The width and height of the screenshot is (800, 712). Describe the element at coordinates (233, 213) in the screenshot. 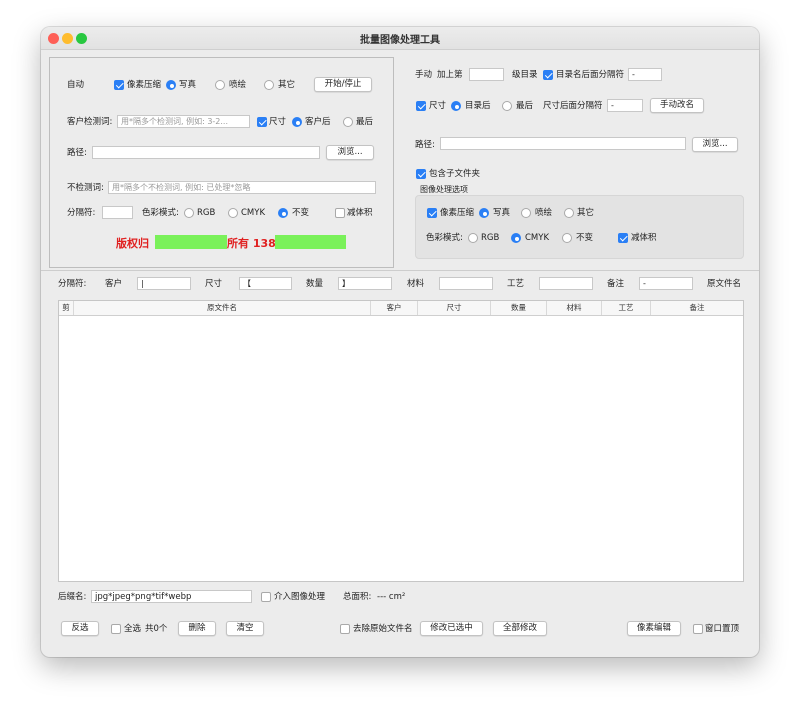

I see `auto-cmyk-radio` at that location.